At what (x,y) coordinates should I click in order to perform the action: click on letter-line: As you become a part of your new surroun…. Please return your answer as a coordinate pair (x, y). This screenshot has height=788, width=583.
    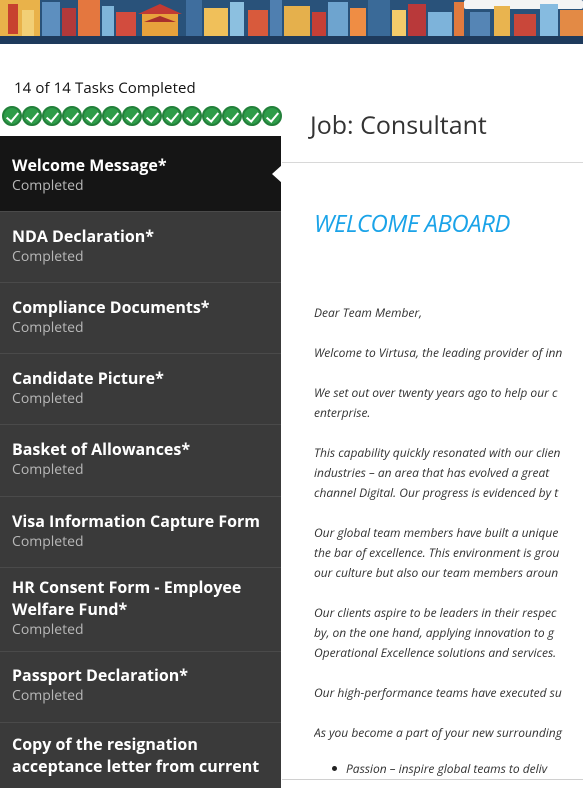
    Looking at the image, I should click on (438, 732).